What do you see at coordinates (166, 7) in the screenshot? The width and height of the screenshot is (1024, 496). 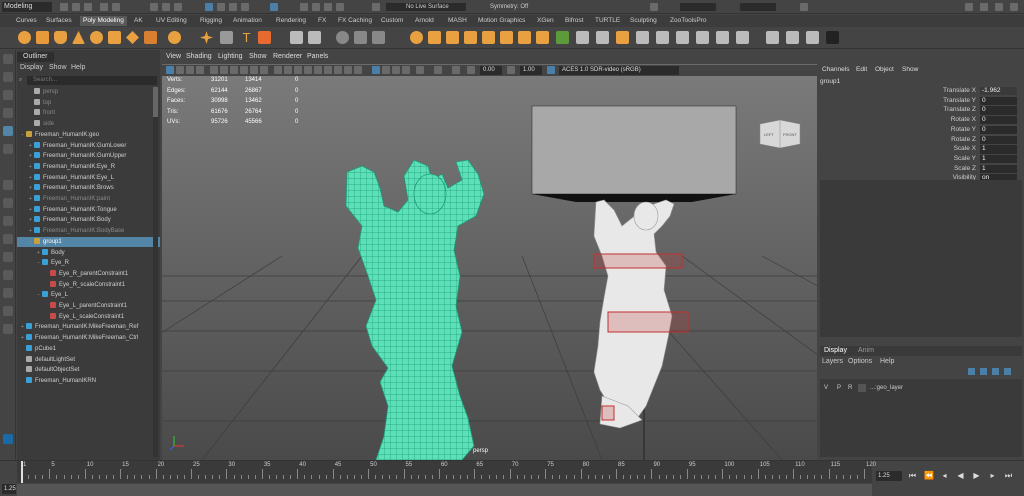 I see `select-object-icon` at bounding box center [166, 7].